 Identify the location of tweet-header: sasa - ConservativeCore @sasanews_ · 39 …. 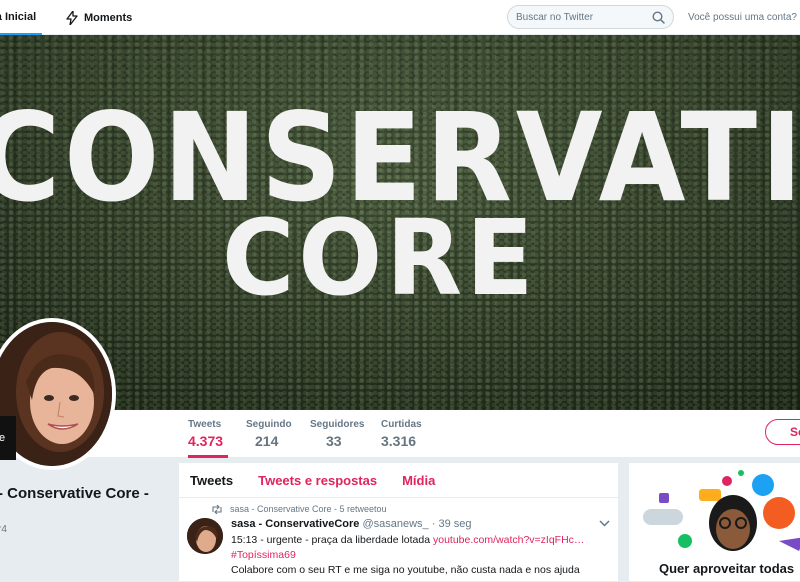
(351, 524).